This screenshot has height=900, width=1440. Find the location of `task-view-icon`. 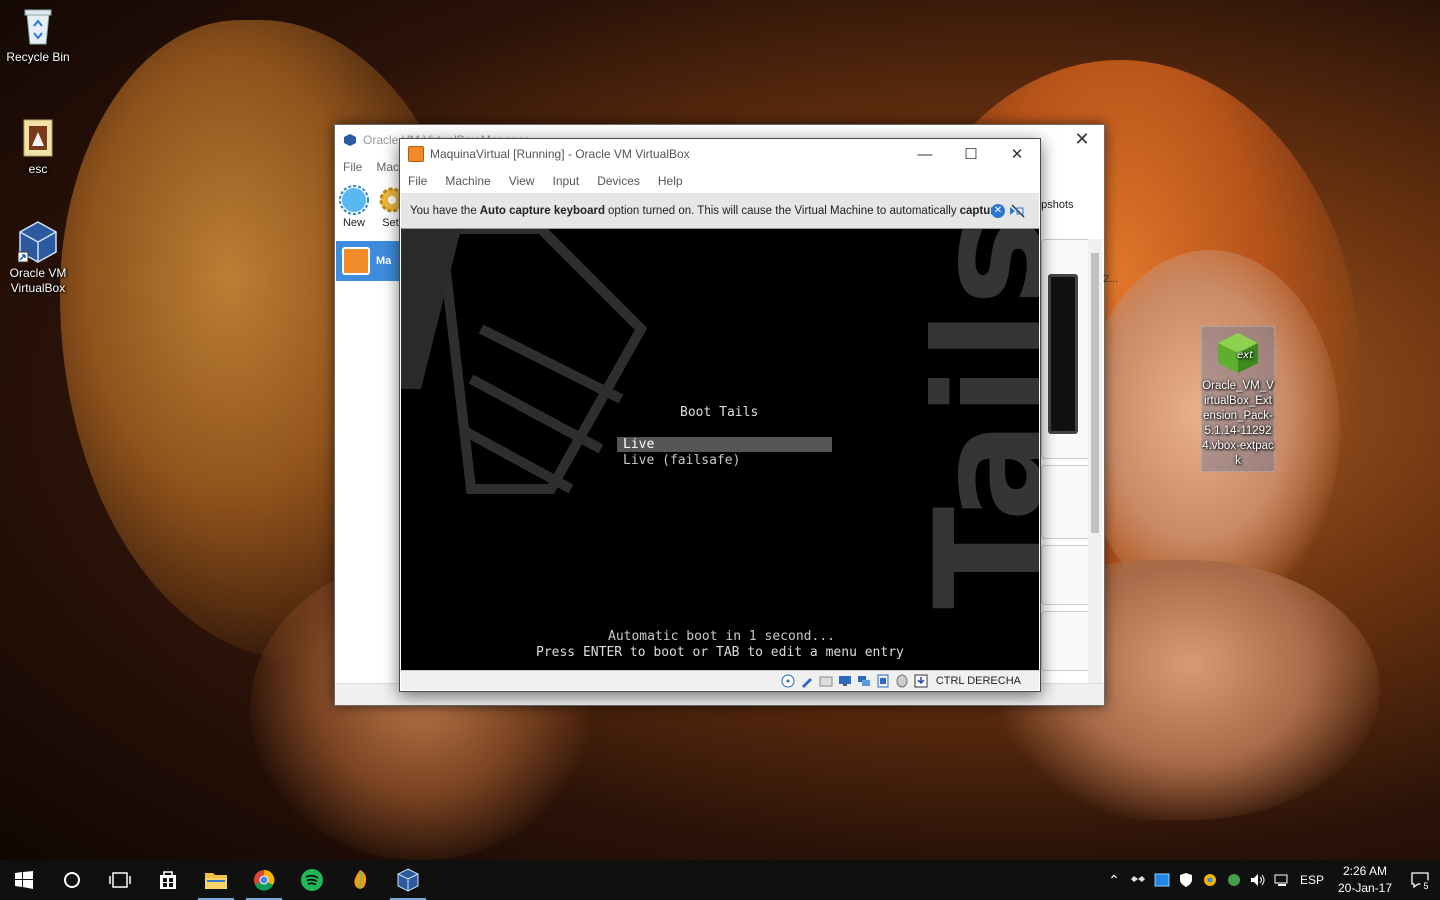

task-view-icon is located at coordinates (120, 880).